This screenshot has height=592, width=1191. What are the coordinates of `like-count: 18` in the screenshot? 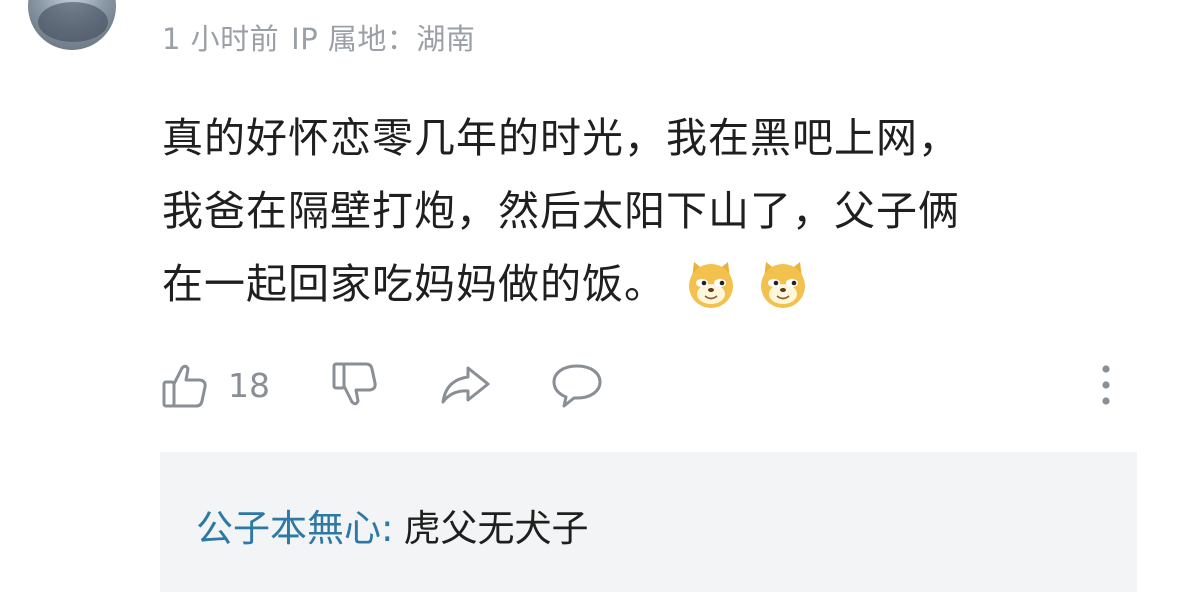 It's located at (249, 385).